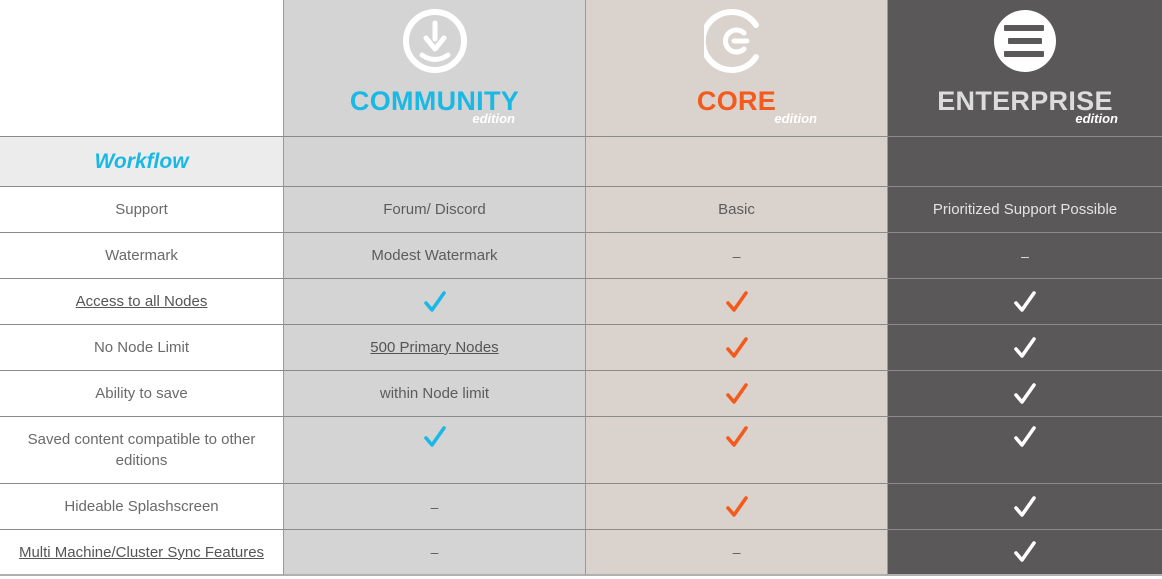  I want to click on primary-nodes-link: 500 Primary Nodes, so click(434, 347).